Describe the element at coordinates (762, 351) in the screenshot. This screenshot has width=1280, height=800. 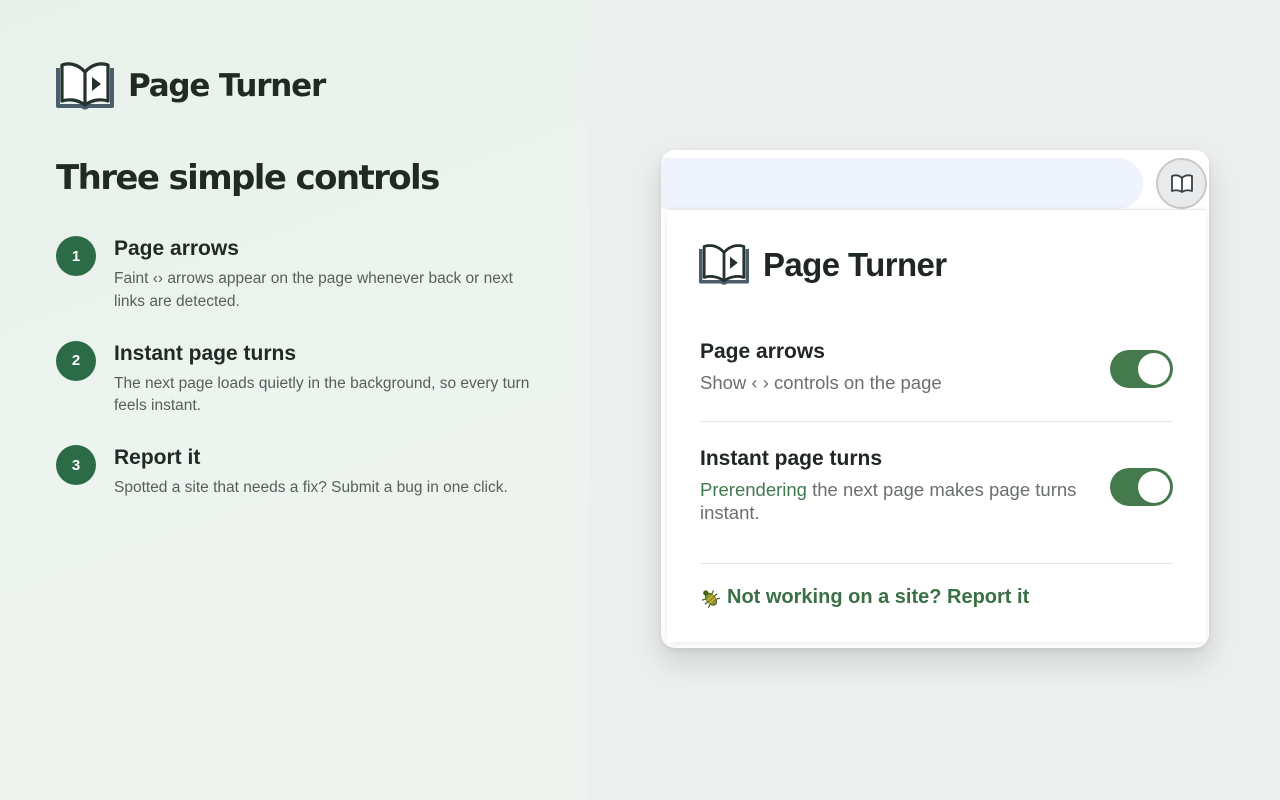
I see `setting-title: Page arrows` at that location.